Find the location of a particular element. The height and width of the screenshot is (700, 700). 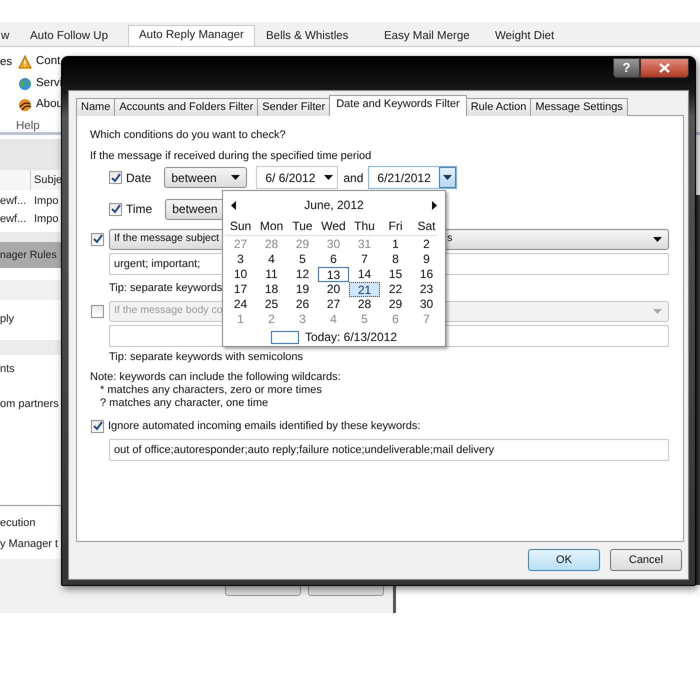

weekday-label: Mon is located at coordinates (271, 226).